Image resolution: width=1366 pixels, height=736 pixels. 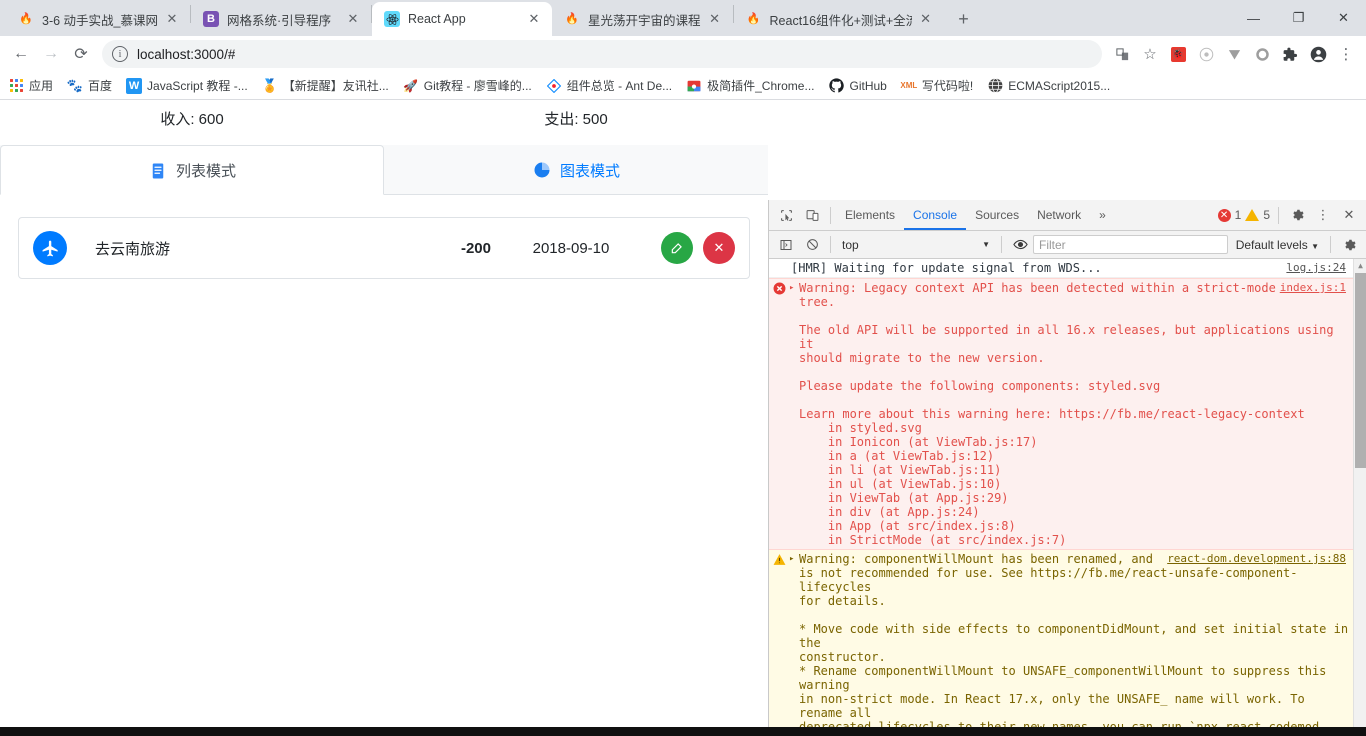 I want to click on console-settings-gear-icon, so click(x=1349, y=245).